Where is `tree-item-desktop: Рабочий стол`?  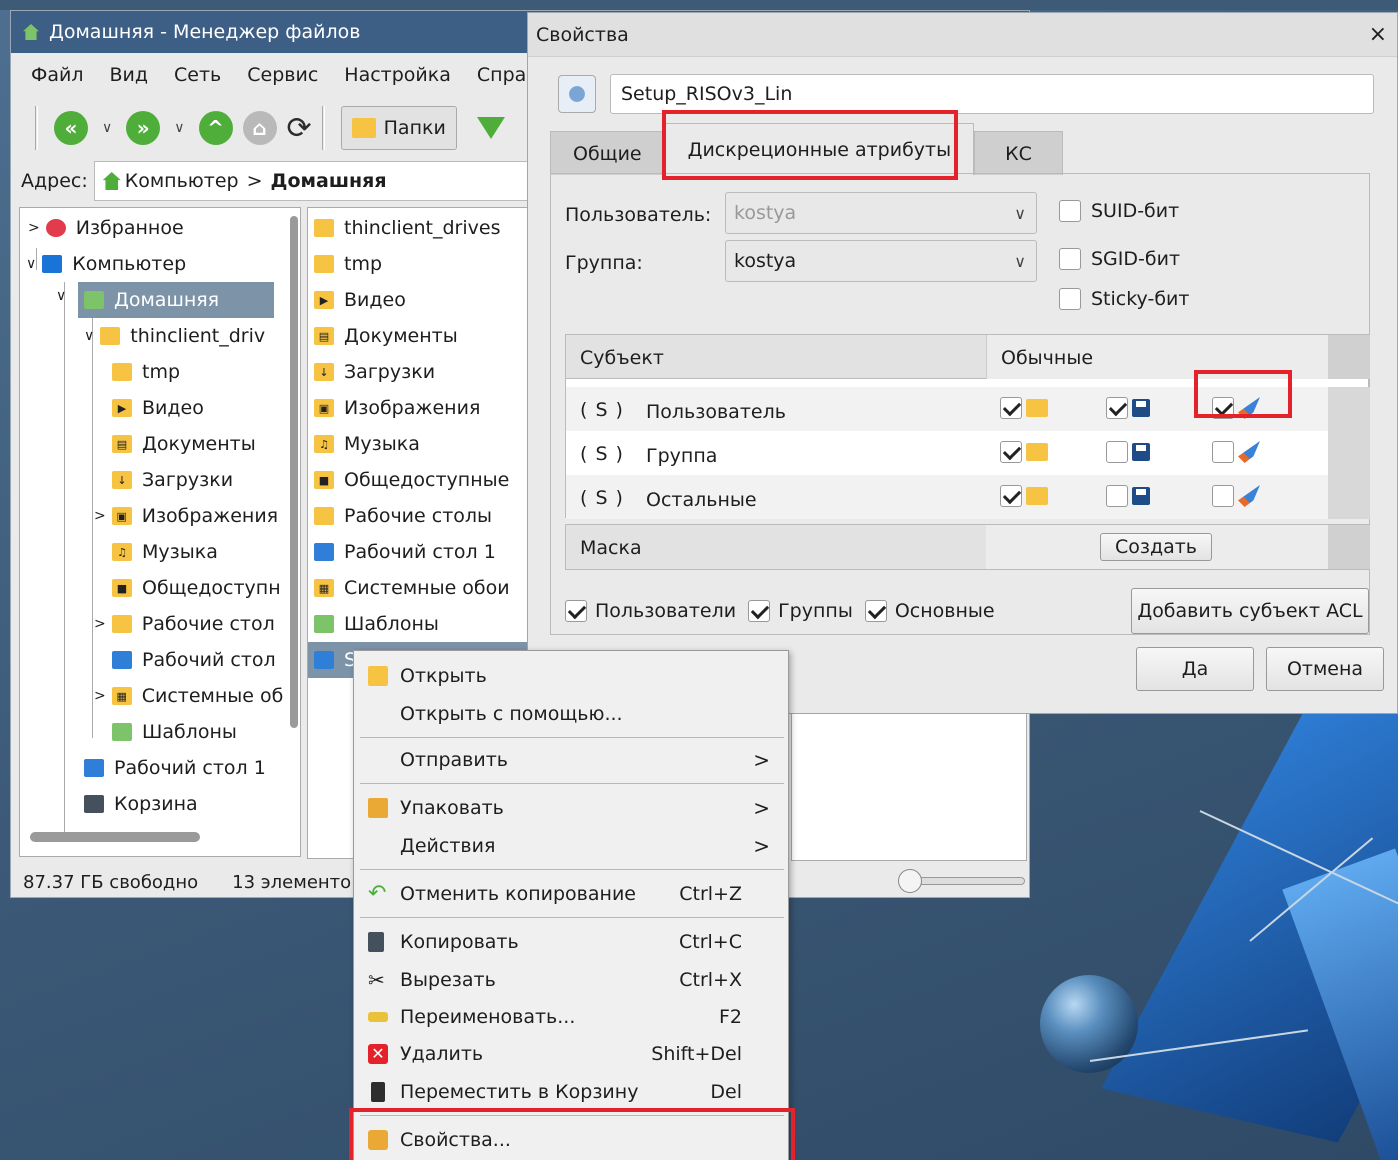 tree-item-desktop: Рабочий стол is located at coordinates (209, 660).